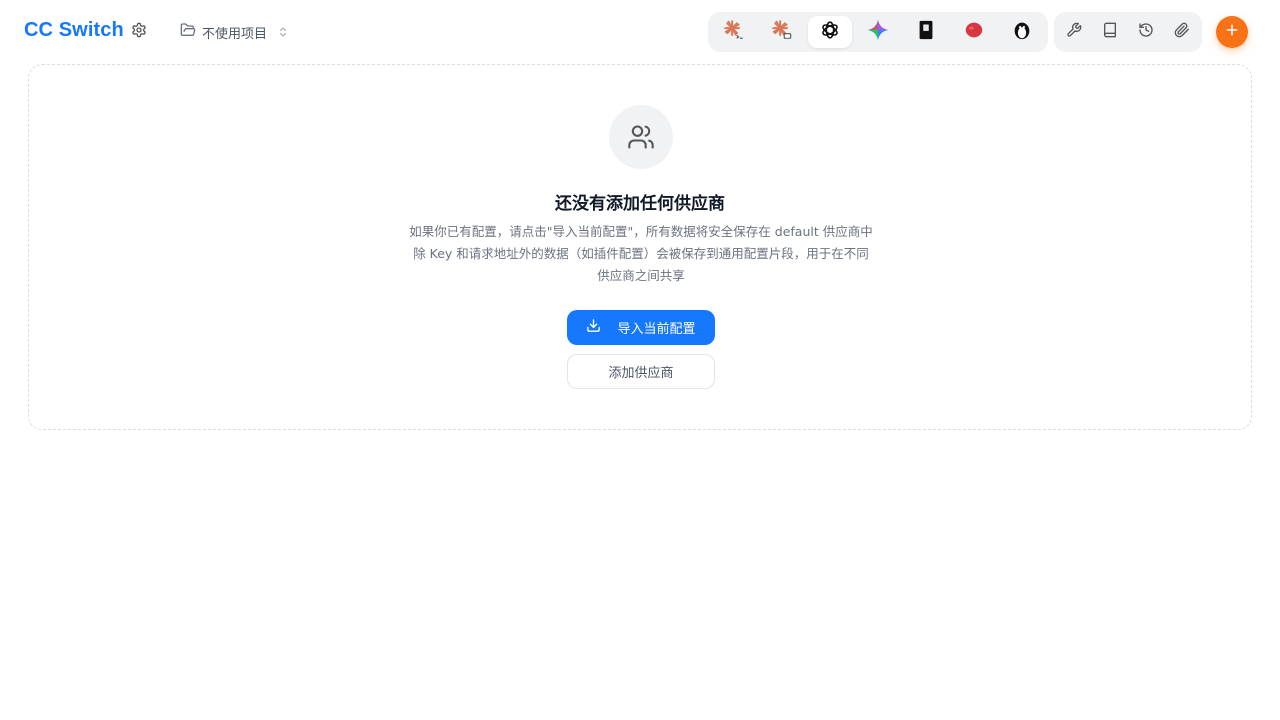  I want to click on project-label: 不使用项目, so click(235, 34).